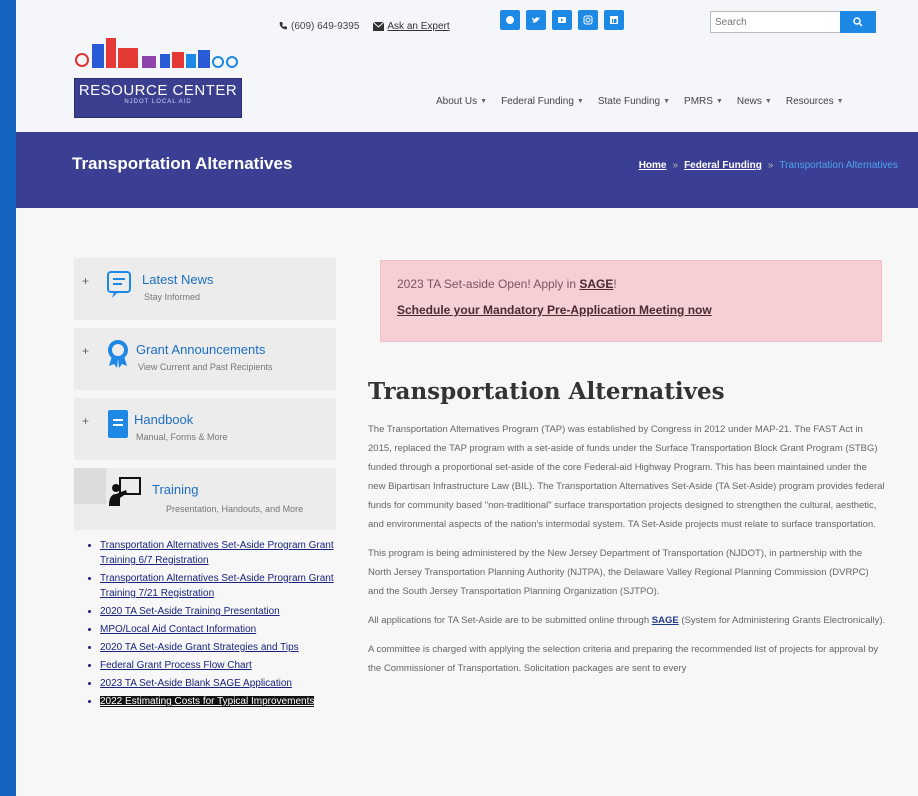  I want to click on nav-item-state-funding: State Funding ▼, so click(634, 101).